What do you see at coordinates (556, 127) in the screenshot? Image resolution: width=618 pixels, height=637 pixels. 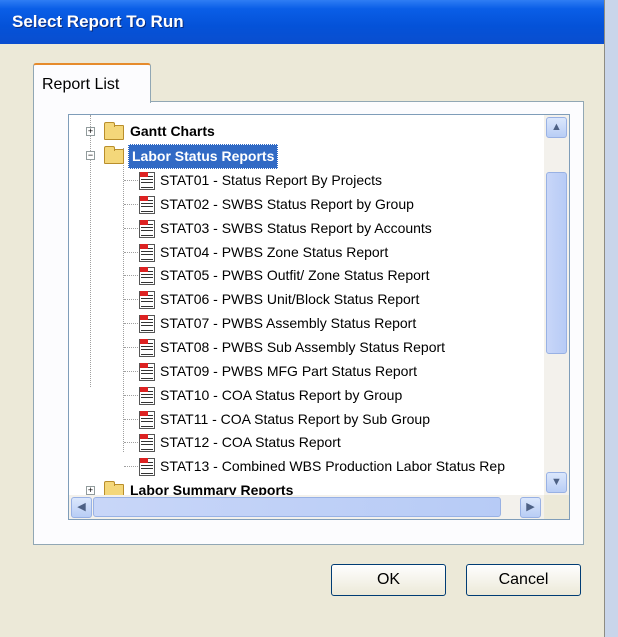 I see `scroll-up-button: ▲` at bounding box center [556, 127].